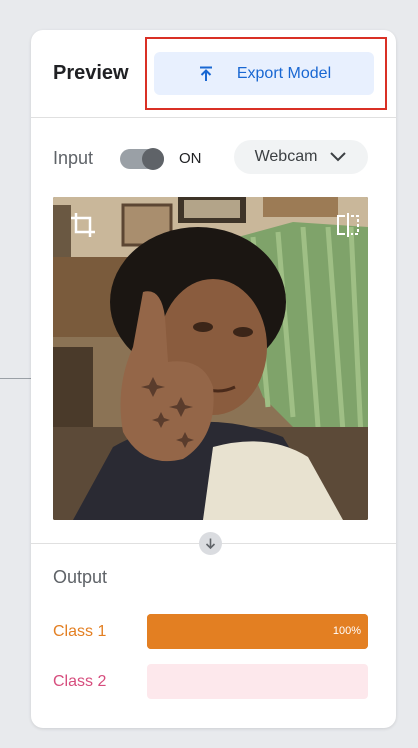 The image size is (418, 748). I want to click on preview-header: Preview Export Model, so click(213, 74).